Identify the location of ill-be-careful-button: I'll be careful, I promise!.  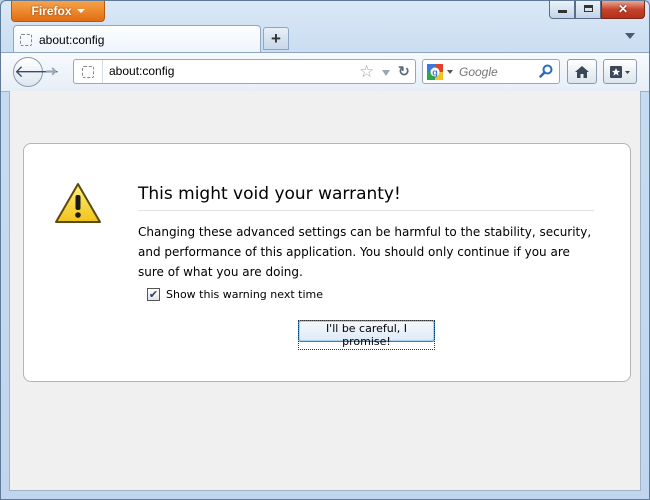
(366, 335).